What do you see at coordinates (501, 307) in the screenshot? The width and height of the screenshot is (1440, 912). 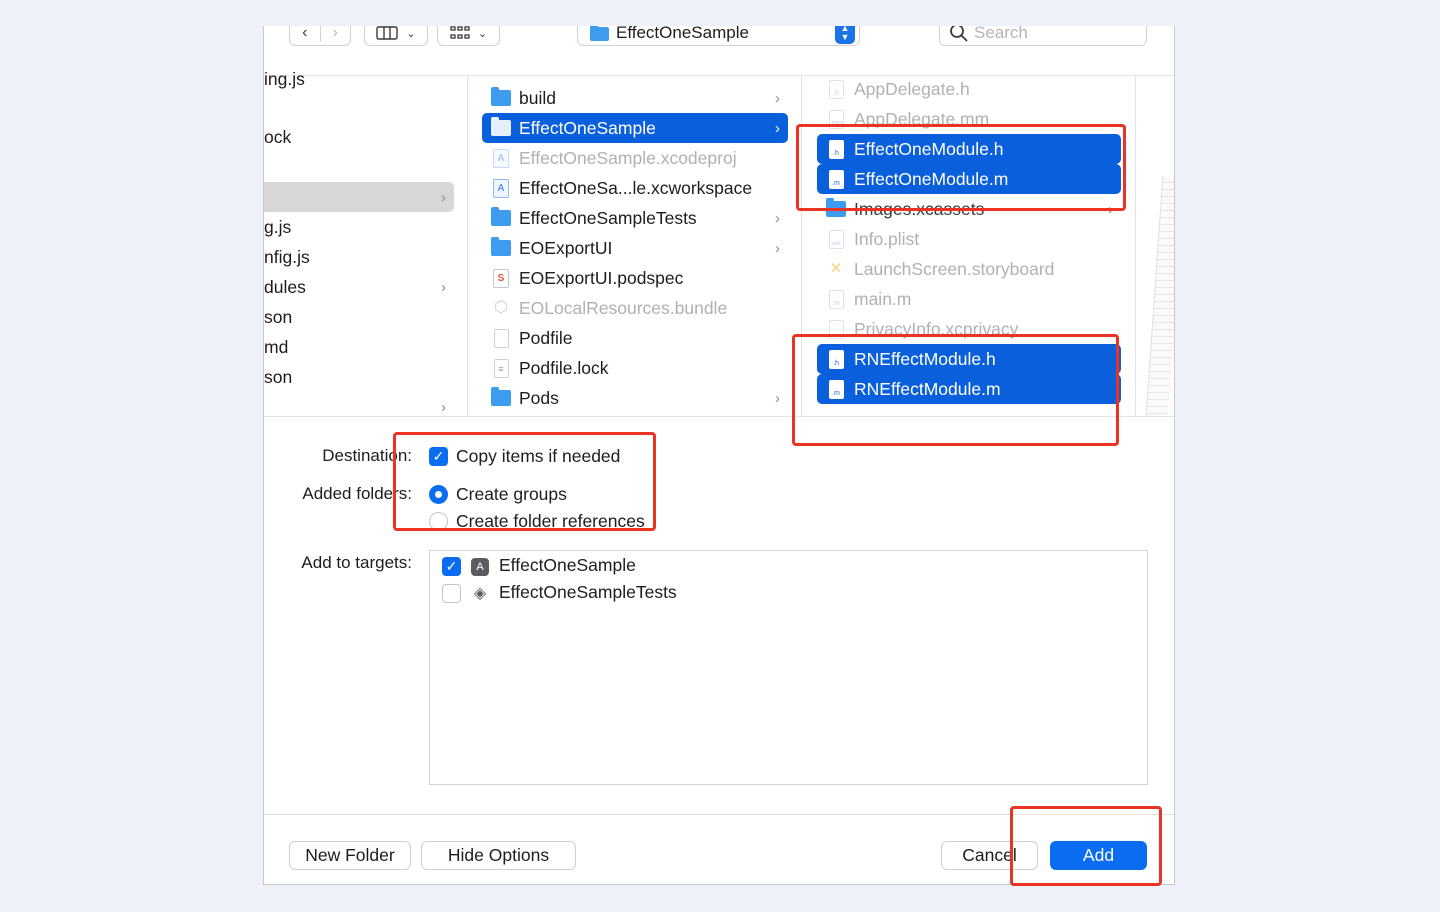 I see `bundle-icon: ⬡` at bounding box center [501, 307].